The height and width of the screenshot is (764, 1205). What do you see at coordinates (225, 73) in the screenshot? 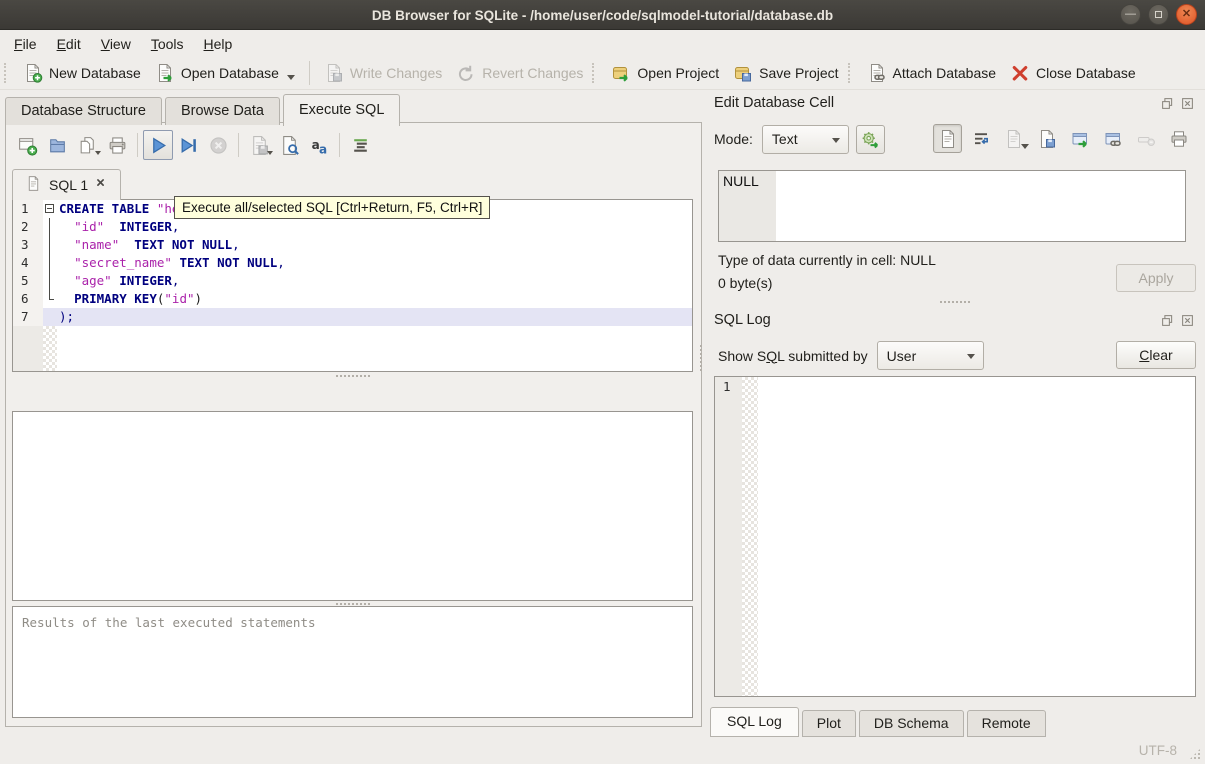
I see `open-database-button: Open Database` at bounding box center [225, 73].